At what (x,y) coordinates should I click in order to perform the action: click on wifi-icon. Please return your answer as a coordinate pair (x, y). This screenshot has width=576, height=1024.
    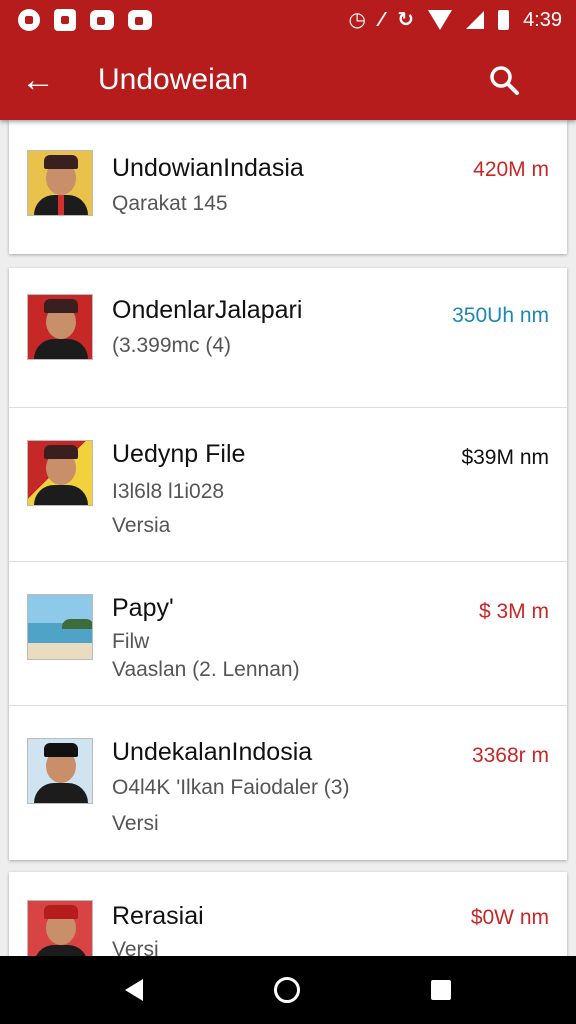
    Looking at the image, I should click on (440, 20).